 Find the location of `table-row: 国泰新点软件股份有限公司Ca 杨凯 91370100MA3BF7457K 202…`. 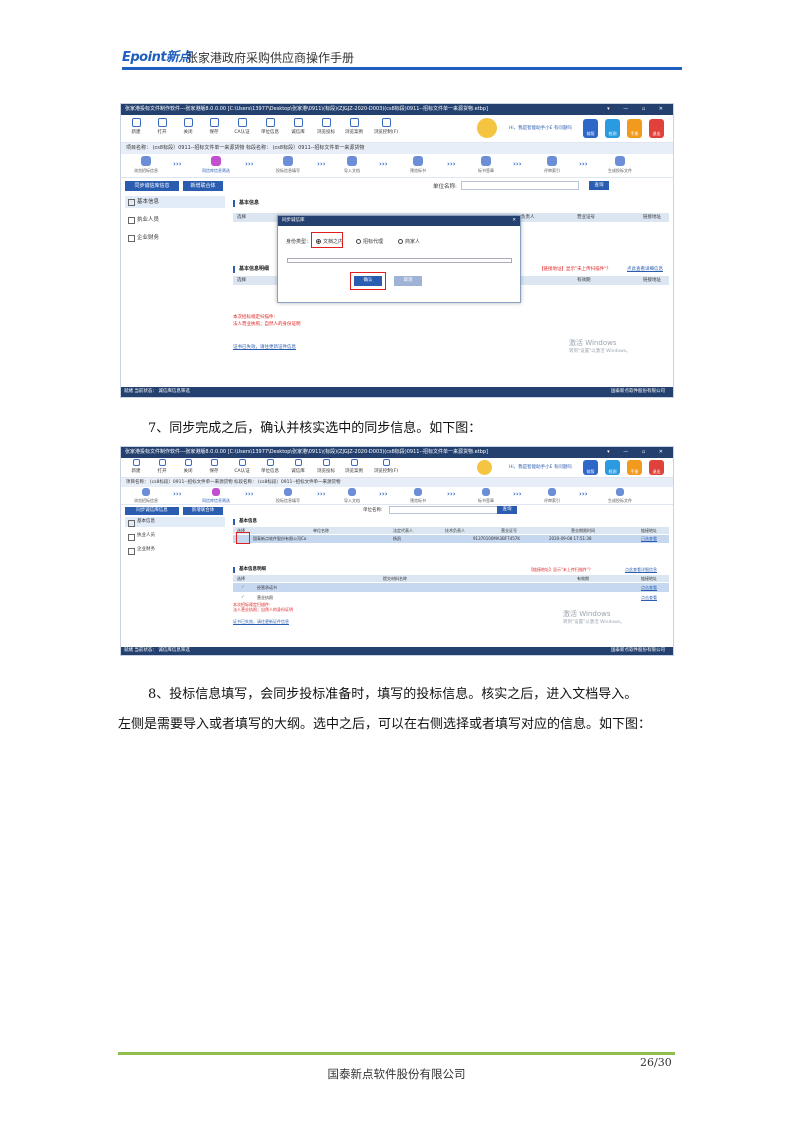

table-row: 国泰新点软件股份有限公司Ca 杨凯 91370100MA3BF7457K 202… is located at coordinates (451, 539).